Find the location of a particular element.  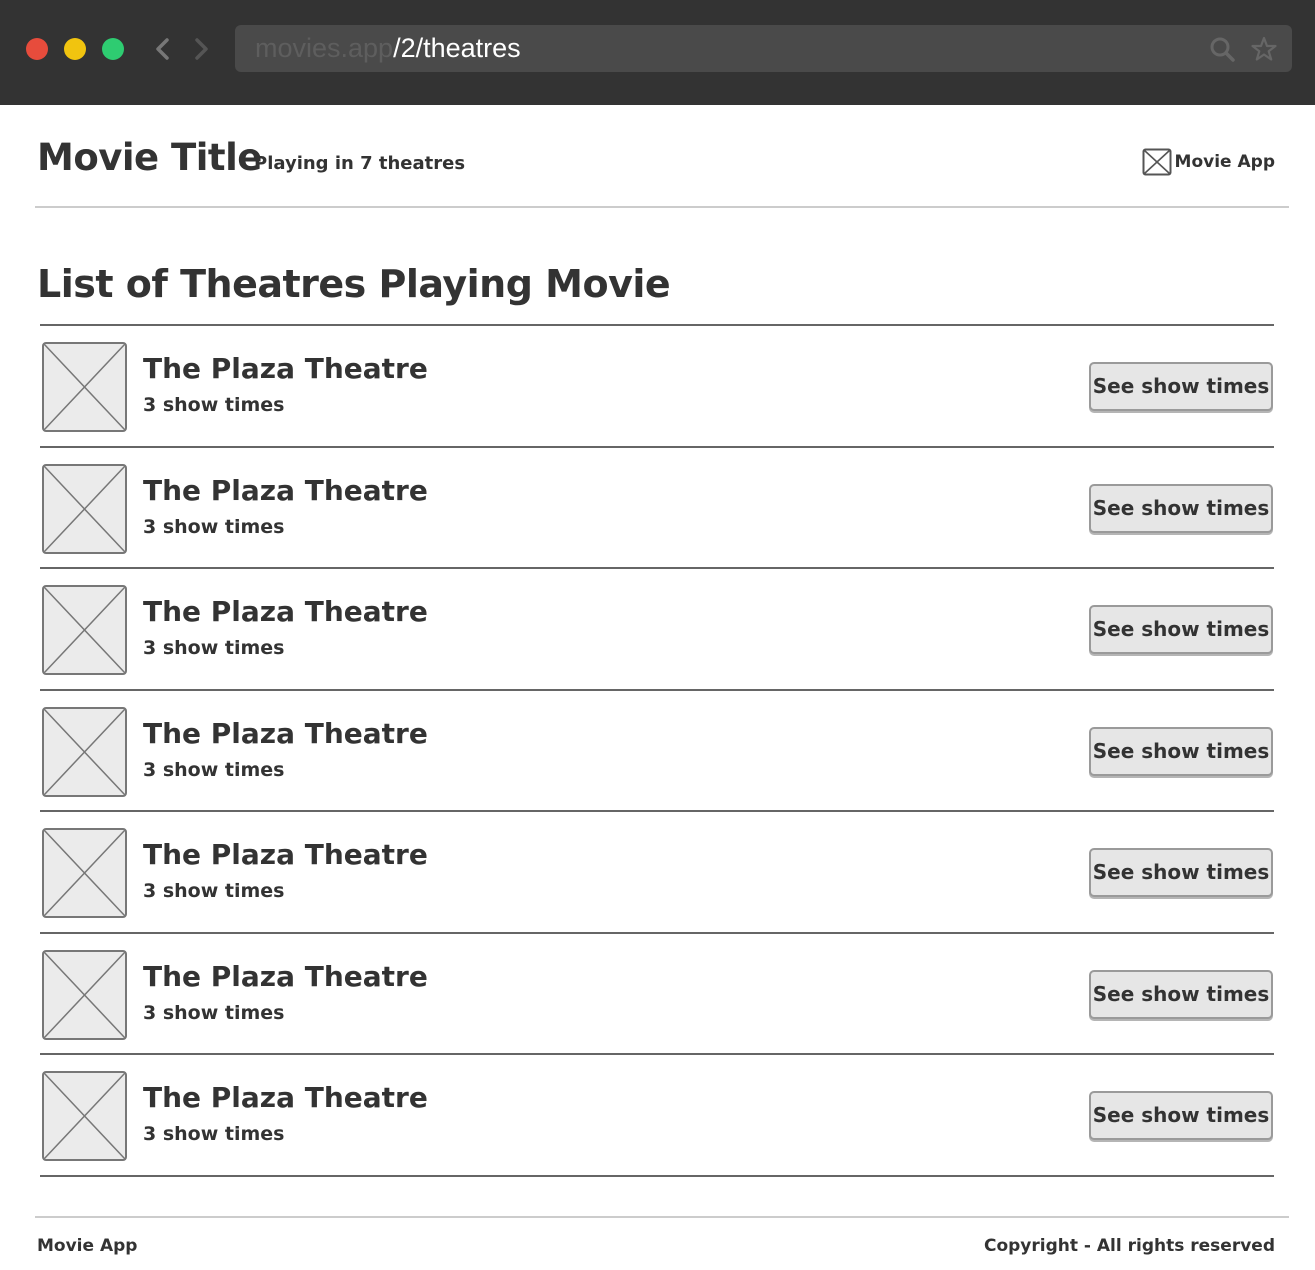

forward-button is located at coordinates (201, 49).